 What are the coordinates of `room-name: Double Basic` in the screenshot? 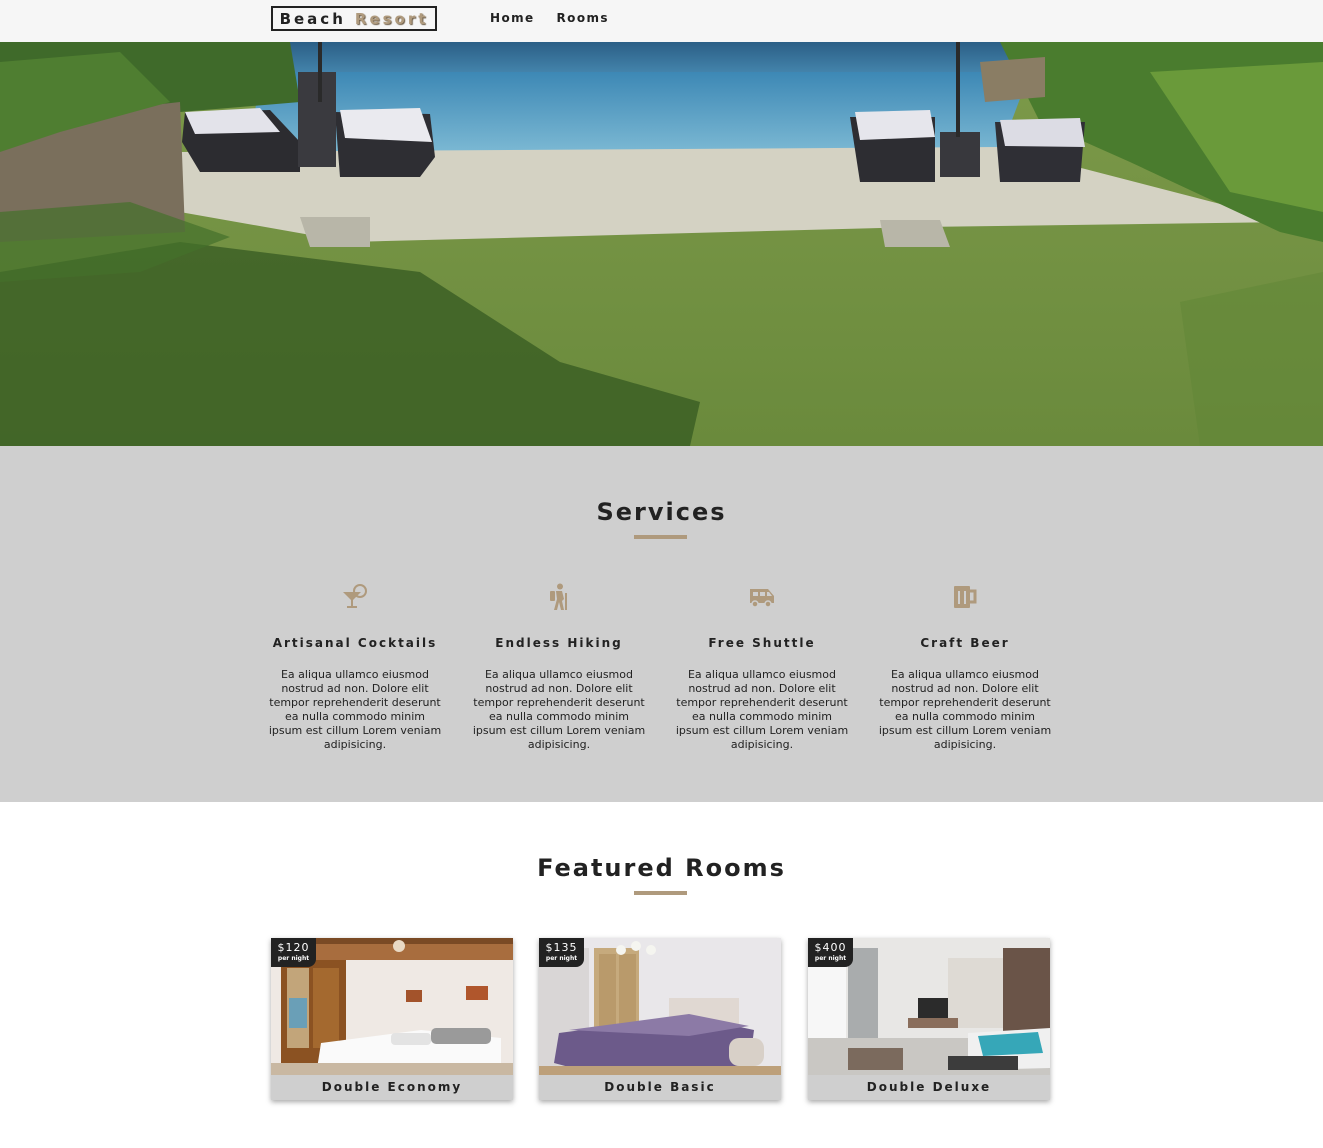 It's located at (660, 1087).